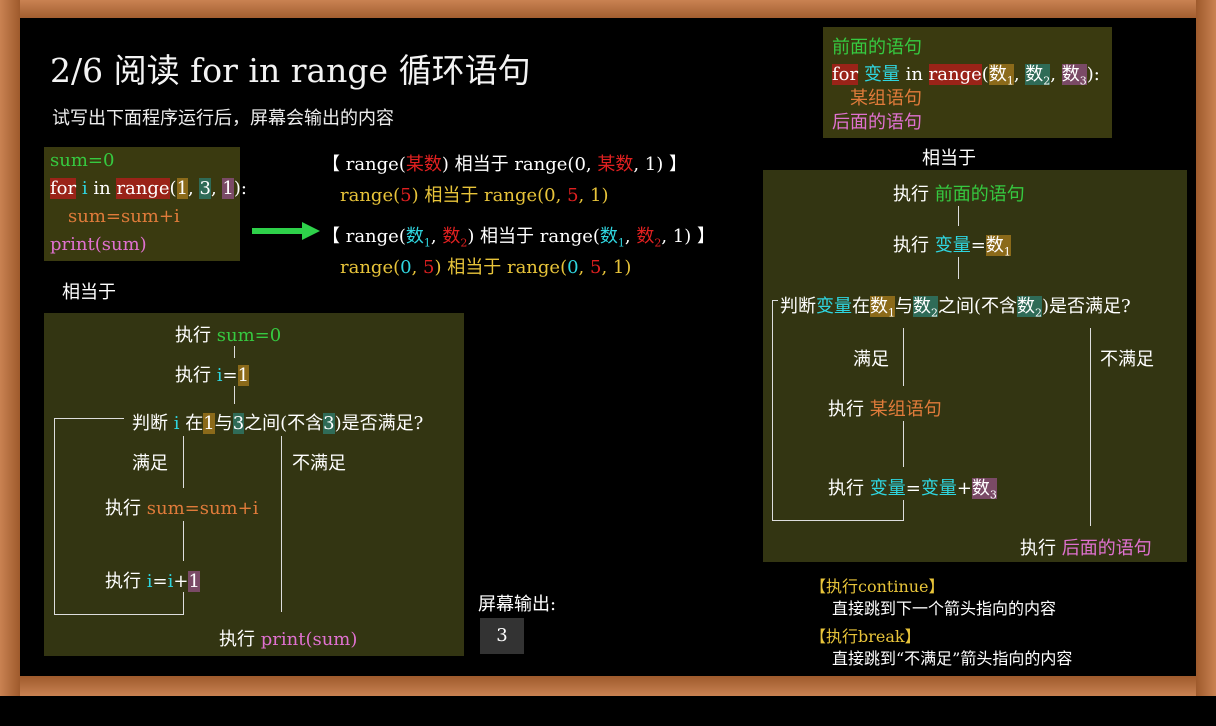  I want to click on rflow-judge: 判断变量在数1与数2之间(不含数2)是否满足?, so click(955, 308).